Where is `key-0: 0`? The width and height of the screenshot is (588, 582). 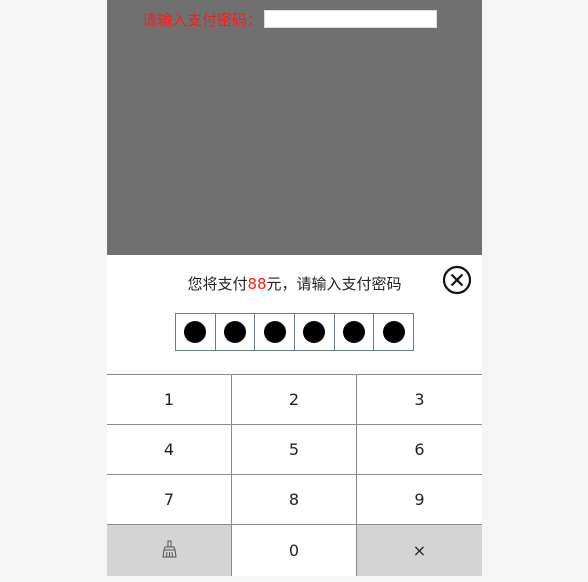 key-0: 0 is located at coordinates (294, 550).